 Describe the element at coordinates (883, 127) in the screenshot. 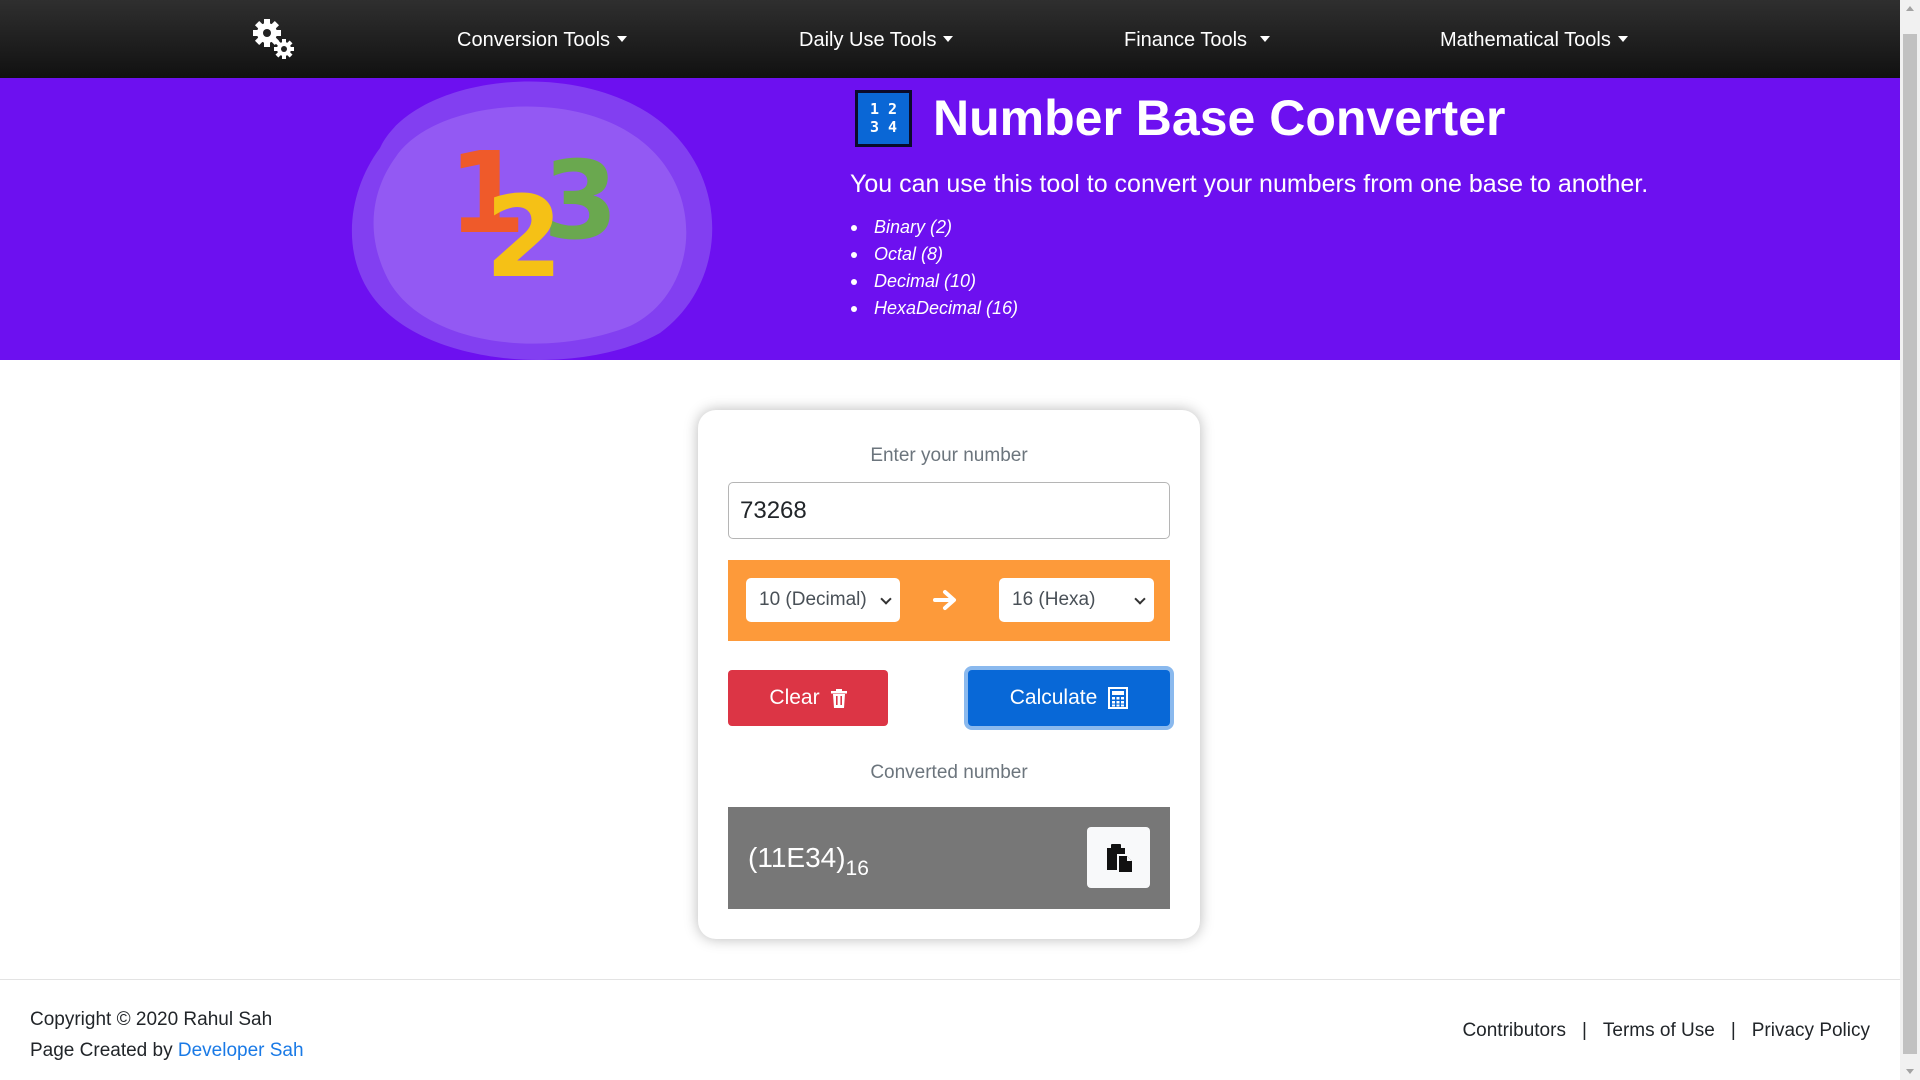

I see `icon-digits-bottom: 3 4` at that location.